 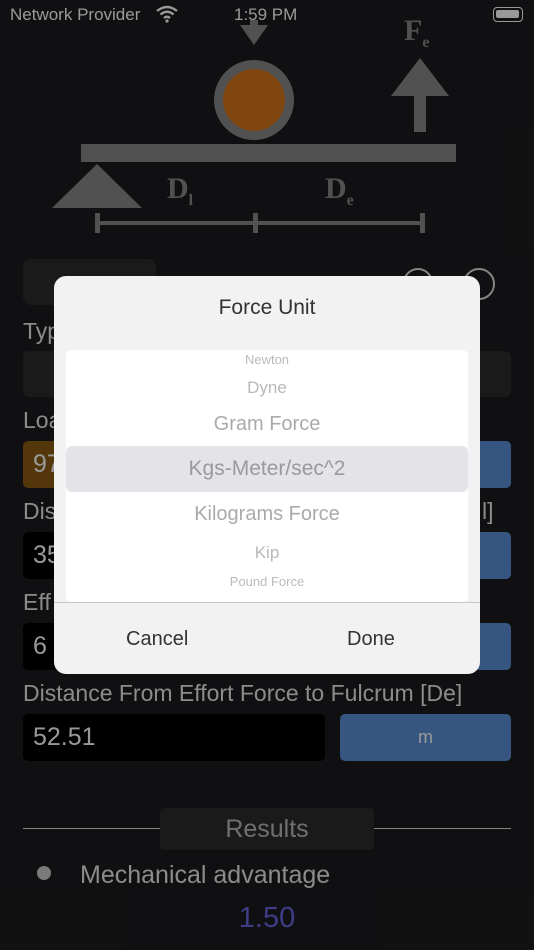 I want to click on dialog-title: Force Unit, so click(x=267, y=307).